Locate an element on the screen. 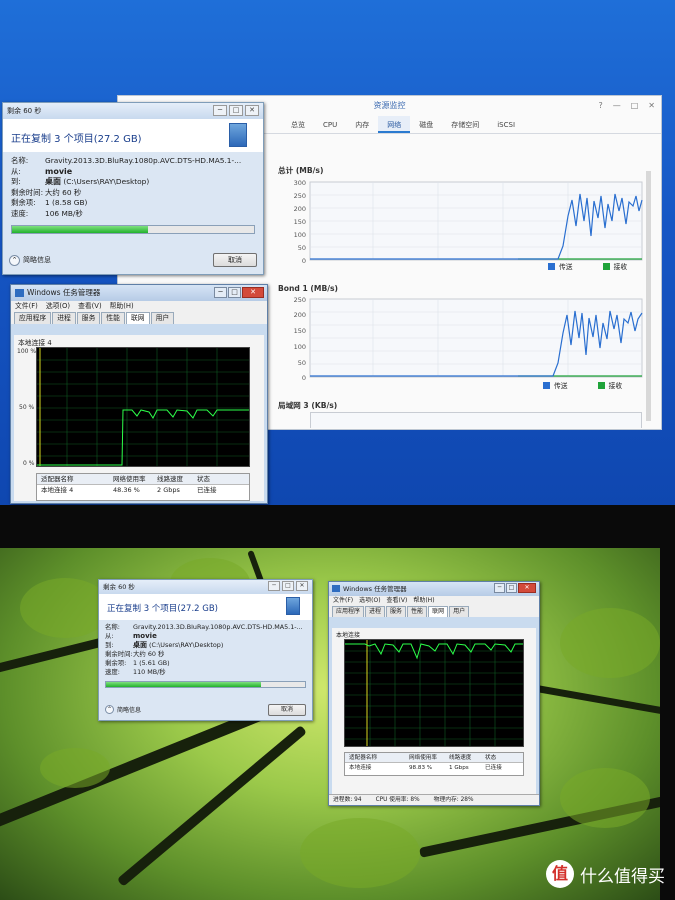 This screenshot has height=900, width=675. copy-dialog-title: 剩余 60 秒 is located at coordinates (119, 587).